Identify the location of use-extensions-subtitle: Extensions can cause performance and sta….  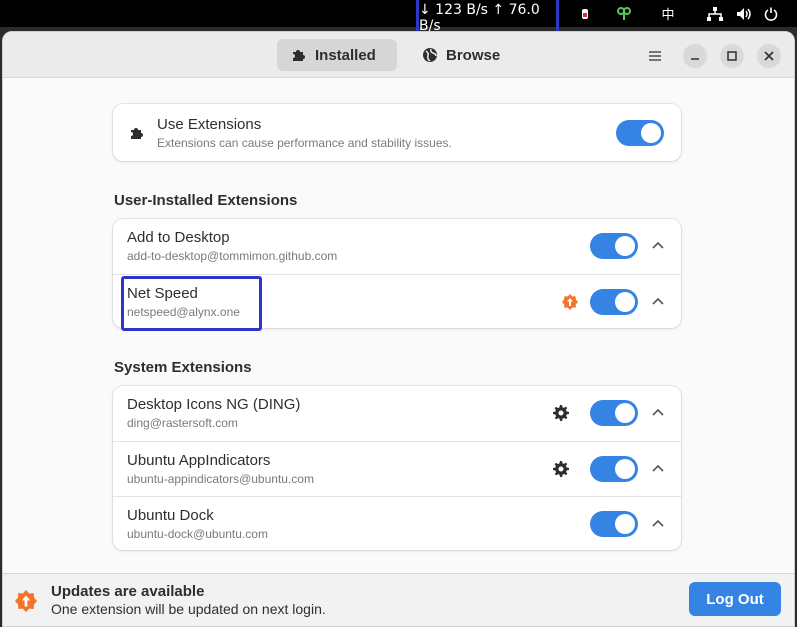
(304, 143).